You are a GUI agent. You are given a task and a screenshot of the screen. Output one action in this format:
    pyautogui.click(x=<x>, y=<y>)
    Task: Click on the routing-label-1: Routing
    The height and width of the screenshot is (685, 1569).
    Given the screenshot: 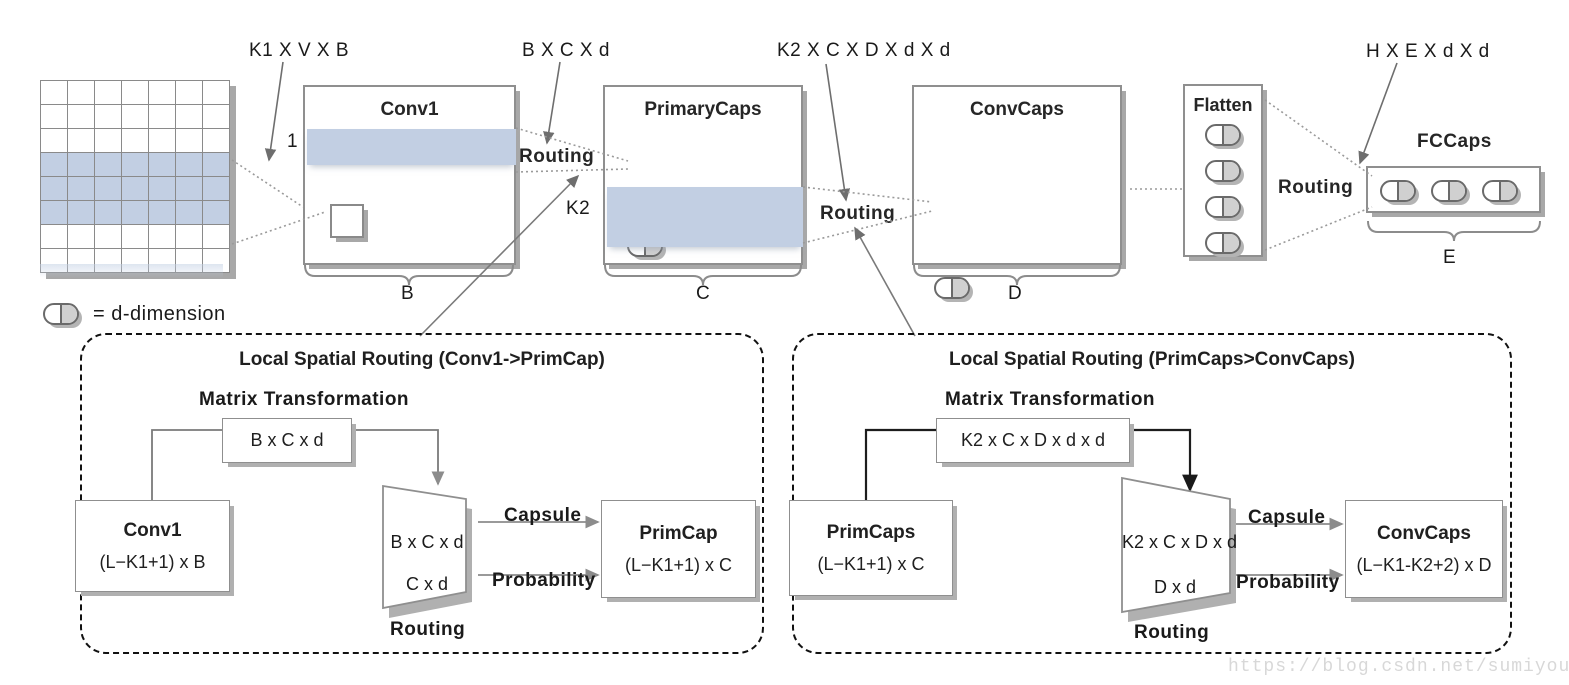 What is the action you would take?
    pyautogui.click(x=557, y=156)
    